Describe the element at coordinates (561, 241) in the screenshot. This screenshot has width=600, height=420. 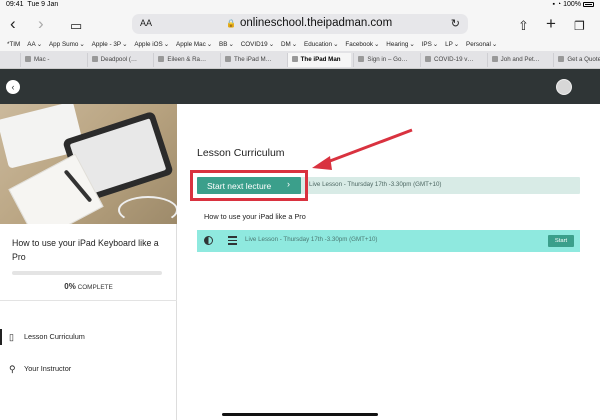
I see `lecture-start-button: Start` at that location.